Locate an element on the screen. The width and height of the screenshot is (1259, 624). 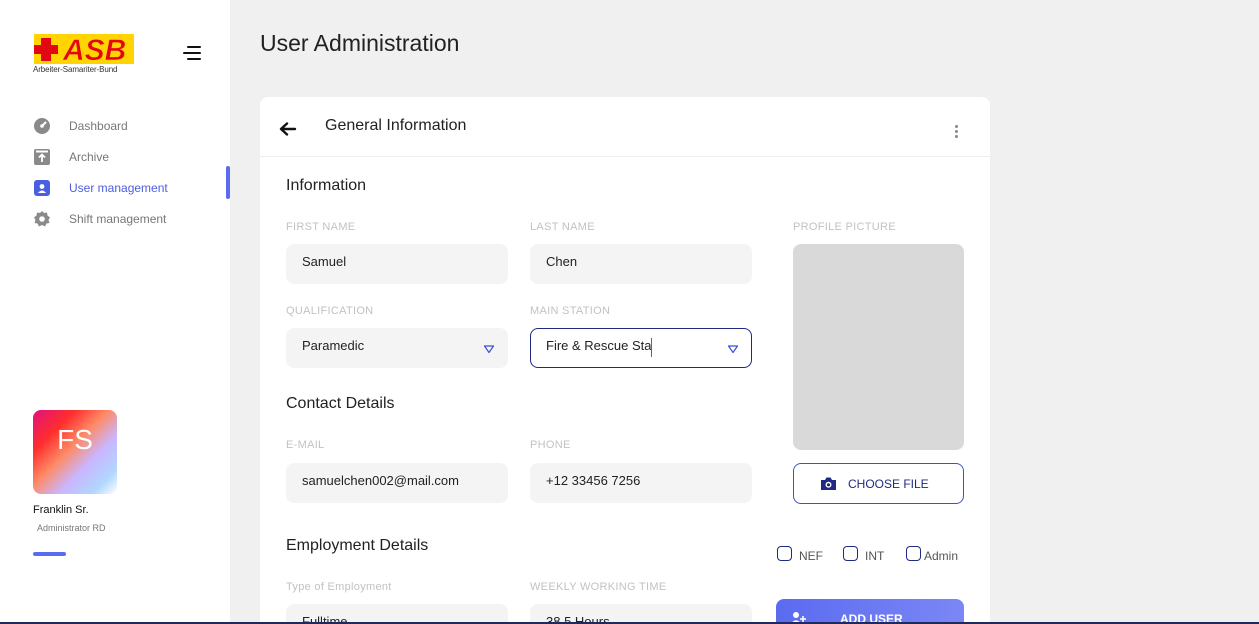
user-name: Franklin Sr. is located at coordinates (61, 510).